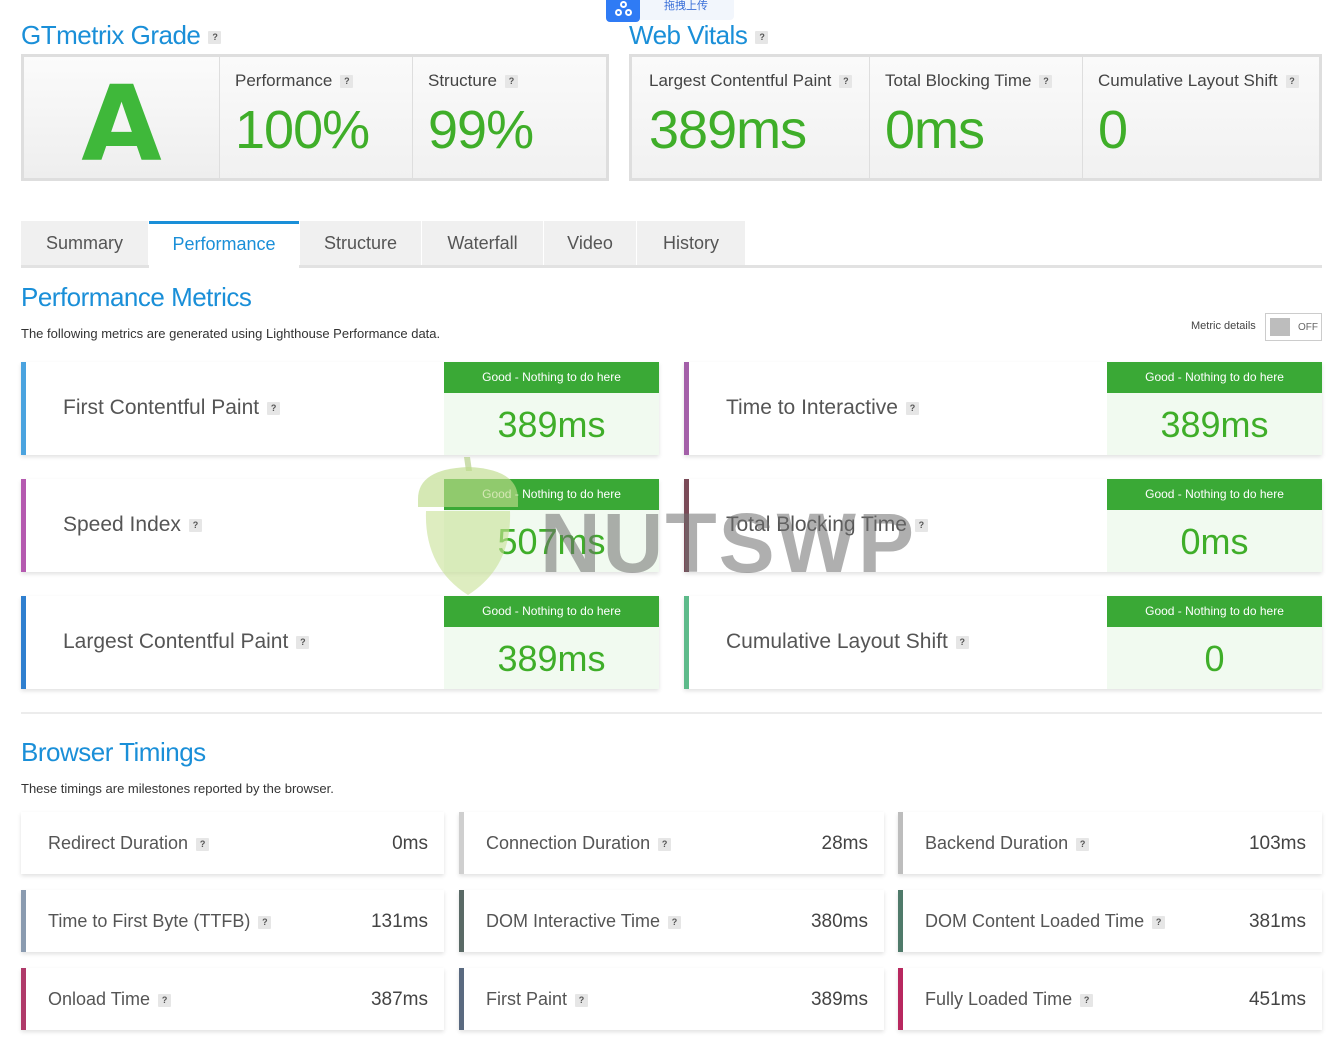 The image size is (1337, 1054). Describe the element at coordinates (691, 243) in the screenshot. I see `tab-history: History` at that location.